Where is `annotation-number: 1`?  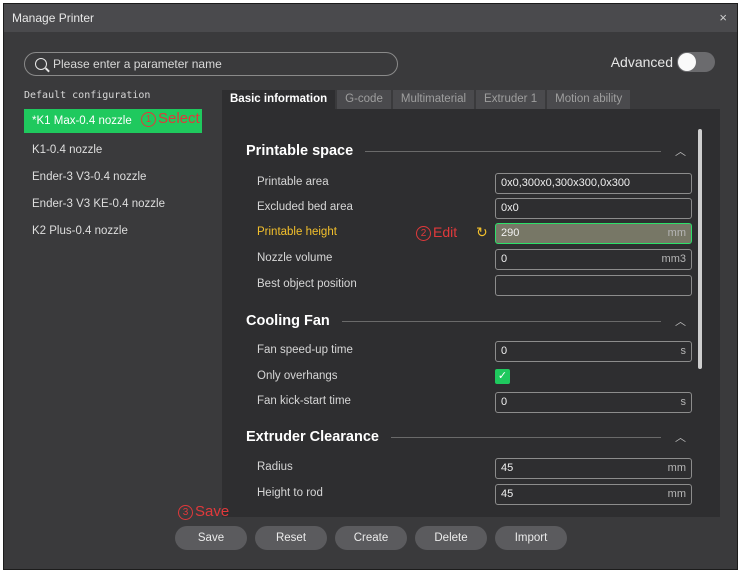
annotation-number: 1 is located at coordinates (148, 119).